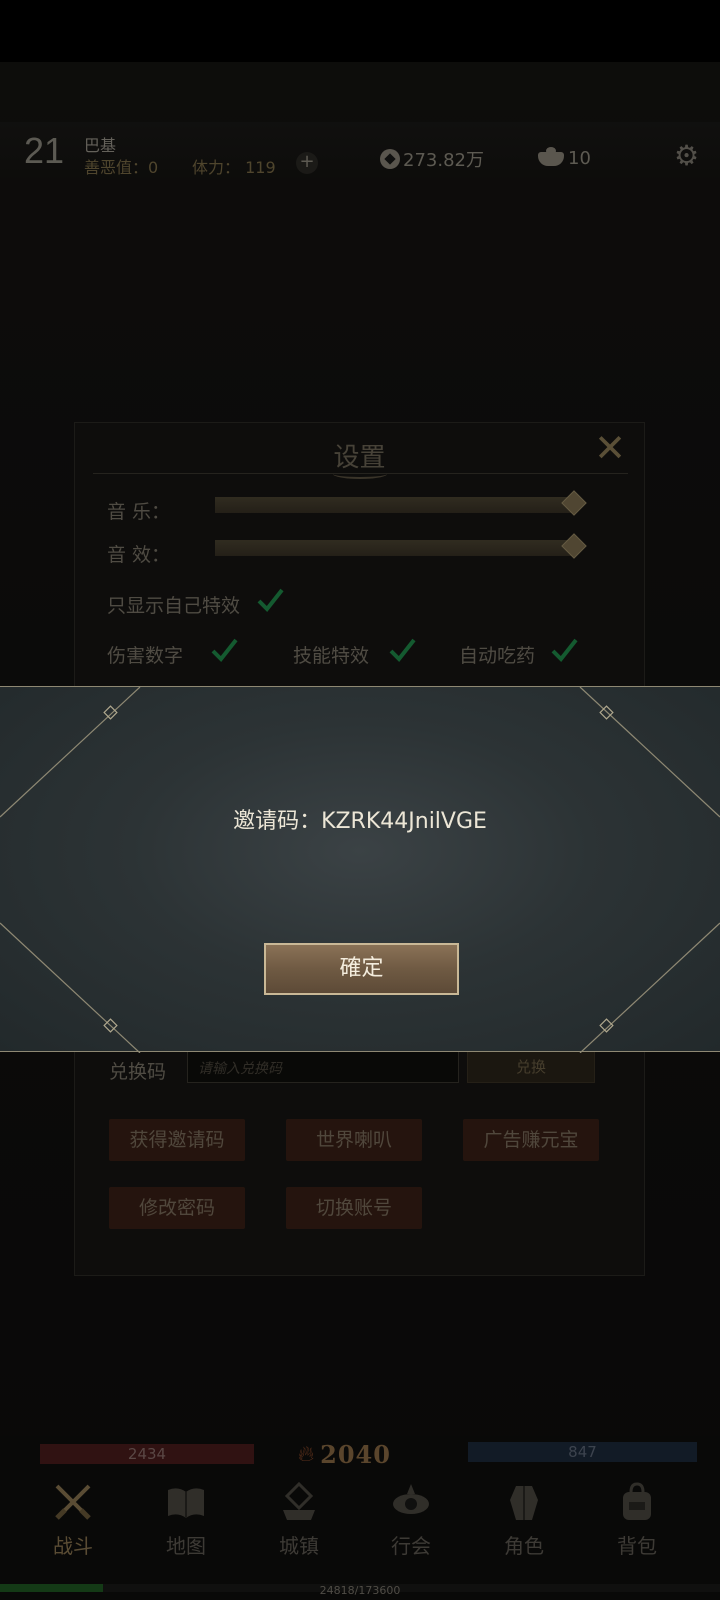 The height and width of the screenshot is (1600, 720). Describe the element at coordinates (360, 31) in the screenshot. I see `status-bar` at that location.